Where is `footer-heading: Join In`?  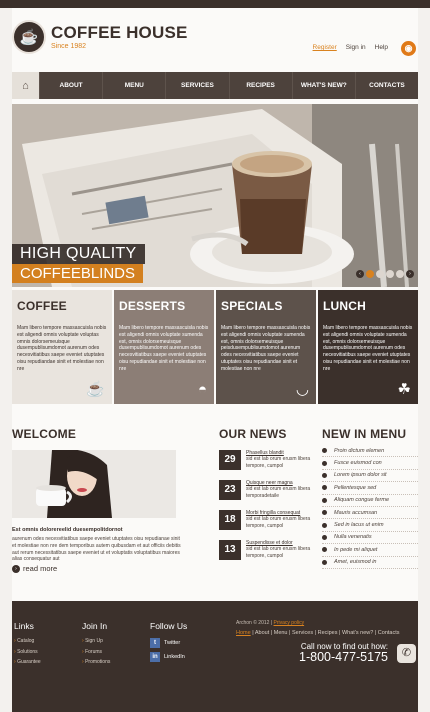
footer-heading: Join In is located at coordinates (95, 626).